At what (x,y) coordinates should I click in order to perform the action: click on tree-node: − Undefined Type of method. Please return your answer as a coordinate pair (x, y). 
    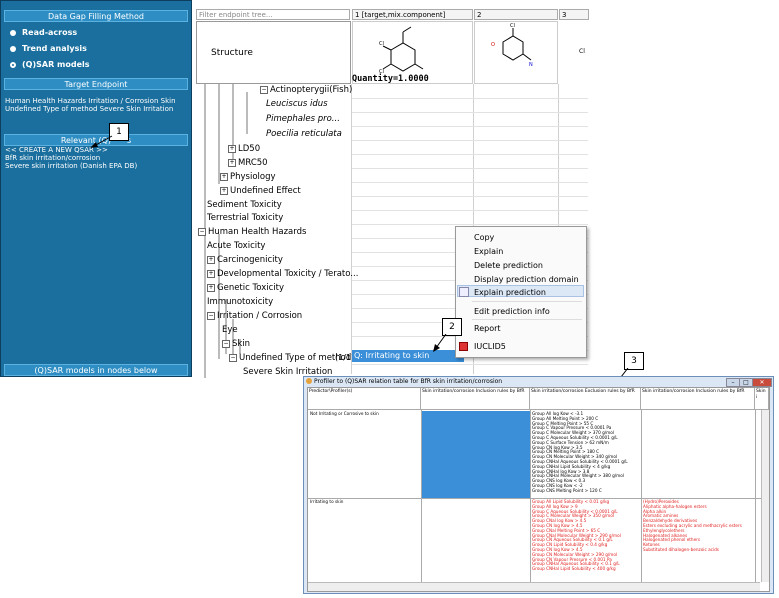
    Looking at the image, I should click on (290, 358).